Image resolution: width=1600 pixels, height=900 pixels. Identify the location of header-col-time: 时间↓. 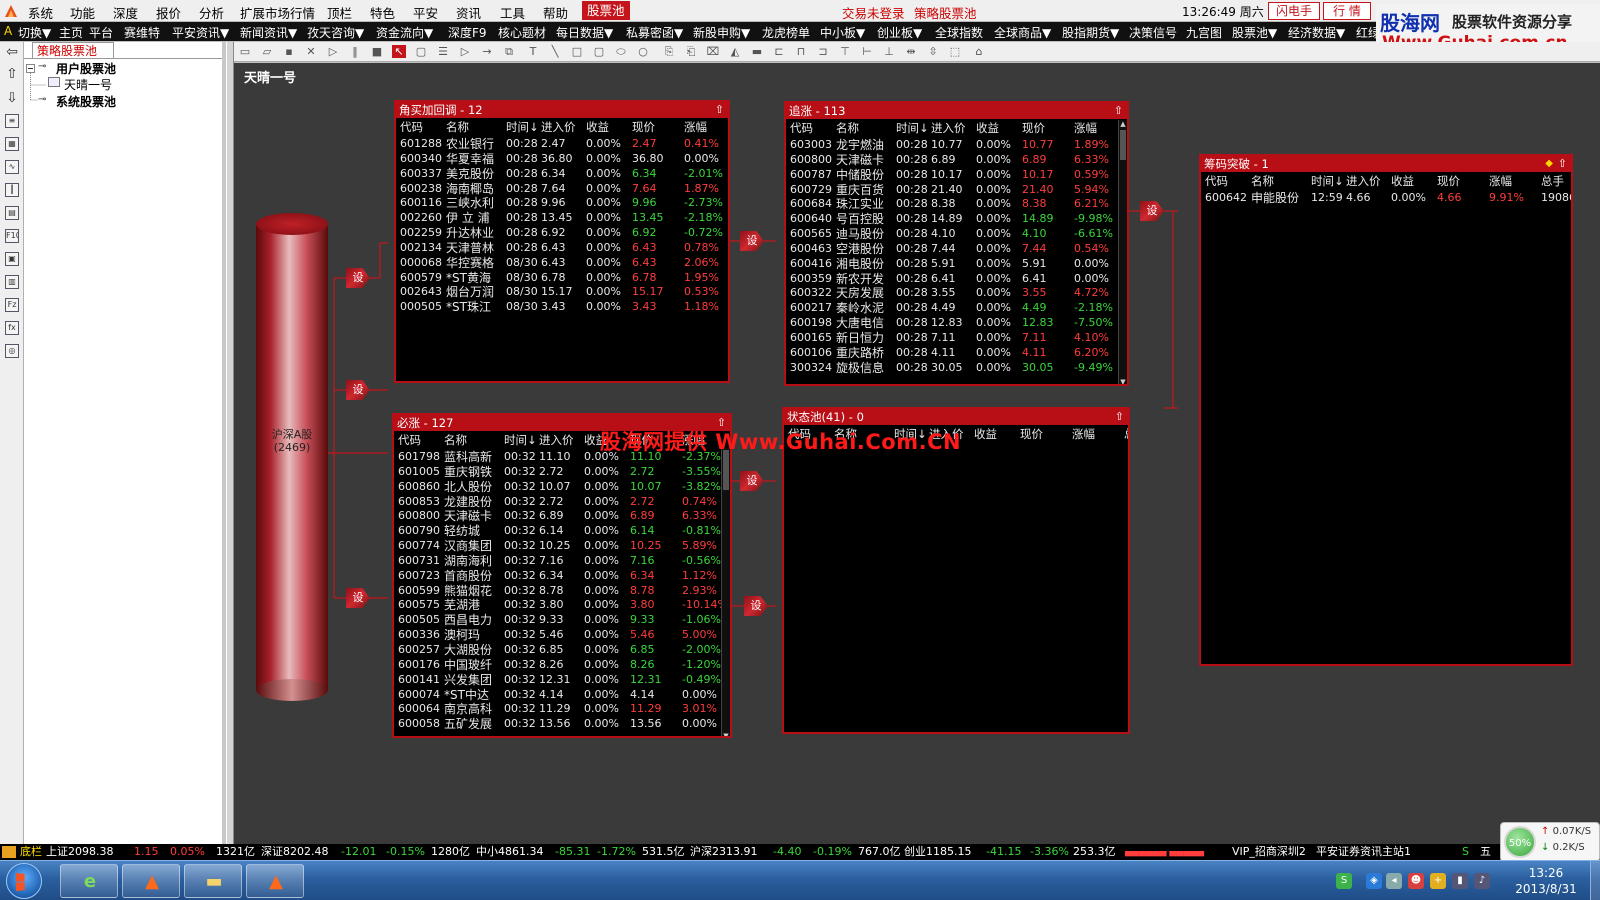
(912, 128).